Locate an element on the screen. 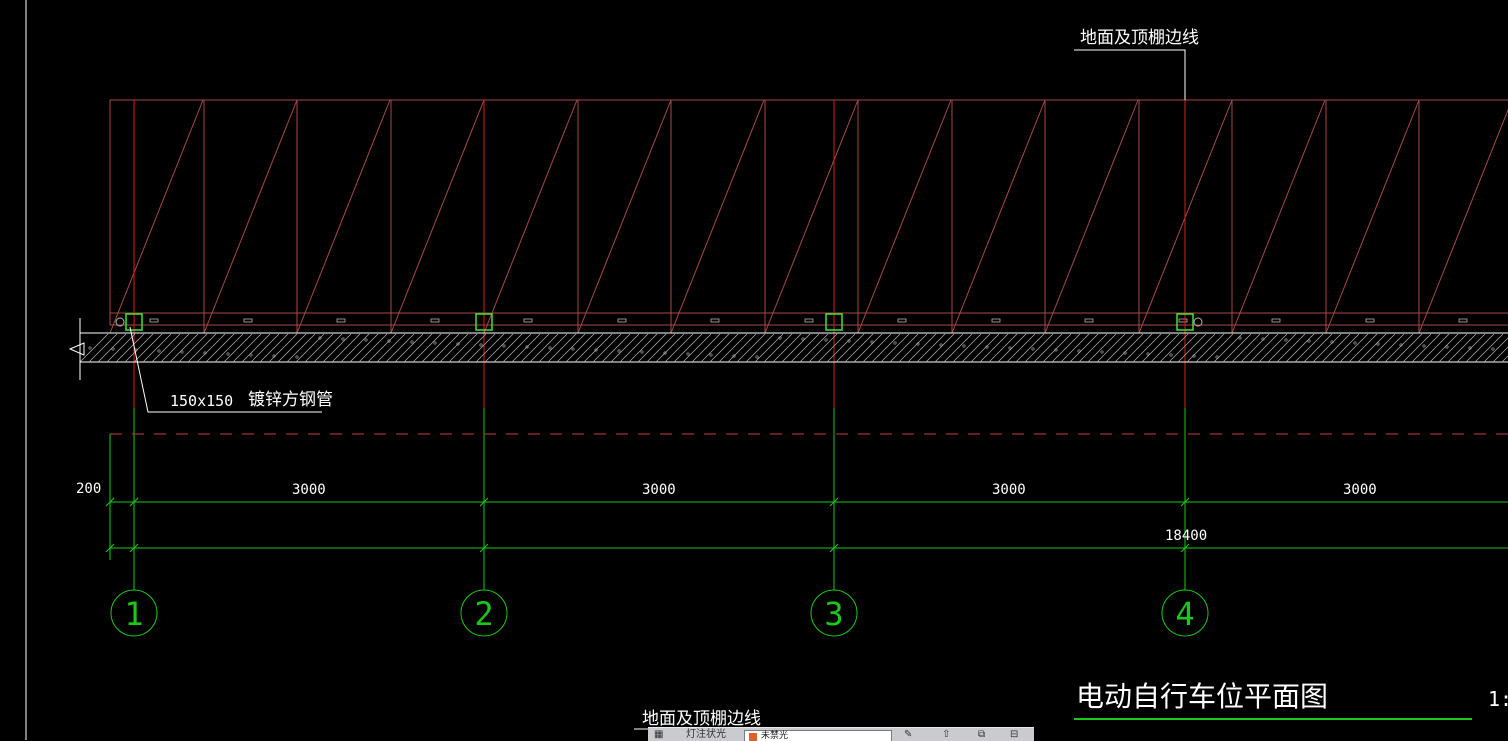 The width and height of the screenshot is (1508, 741). dim-overall: 18400 is located at coordinates (1186, 536).